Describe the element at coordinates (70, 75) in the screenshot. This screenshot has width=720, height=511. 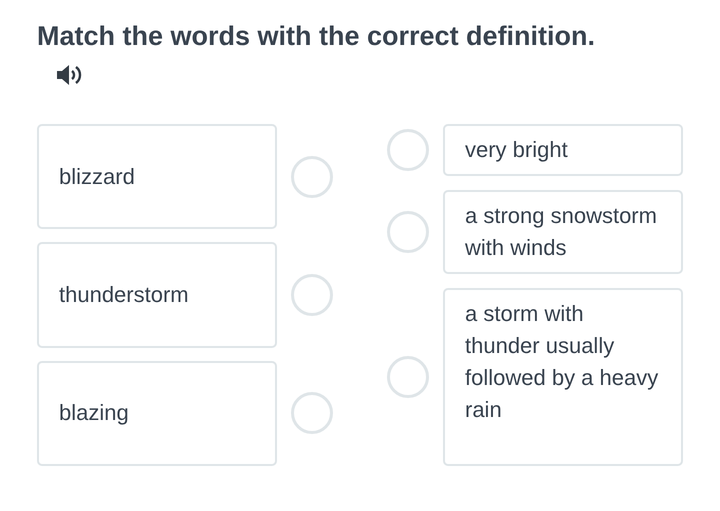
I see `speaker-icon` at that location.